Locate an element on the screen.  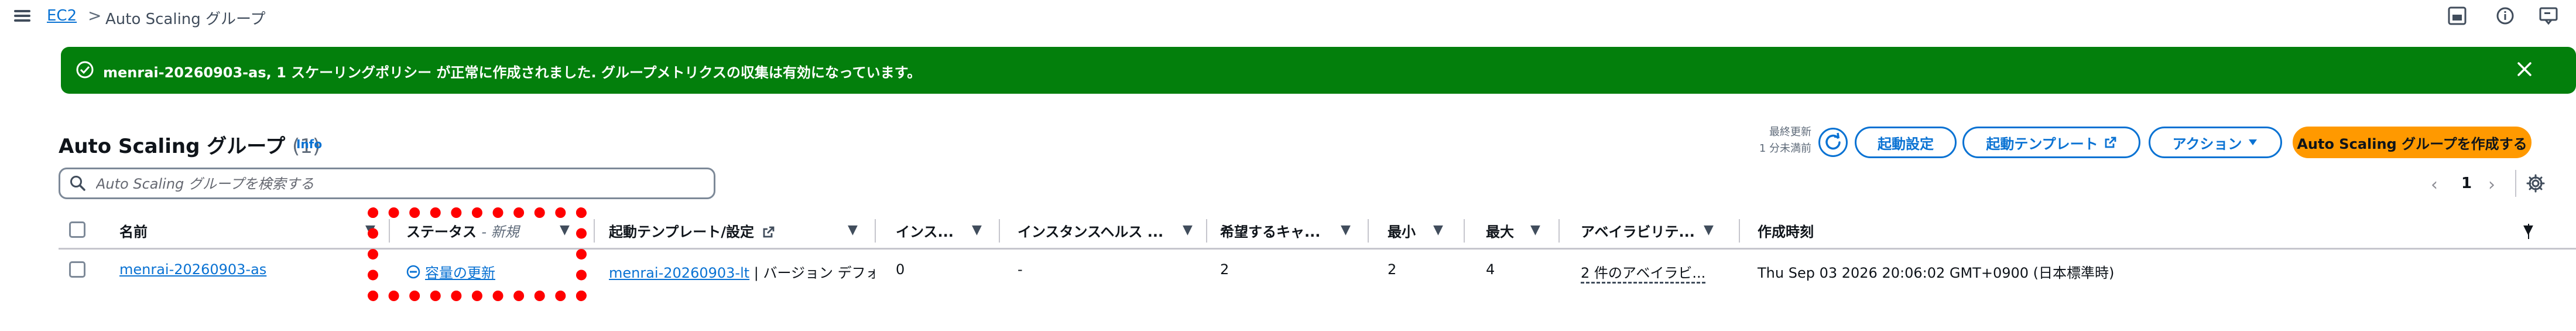
create-asg-label: Auto Scaling グループを作成する is located at coordinates (2412, 143).